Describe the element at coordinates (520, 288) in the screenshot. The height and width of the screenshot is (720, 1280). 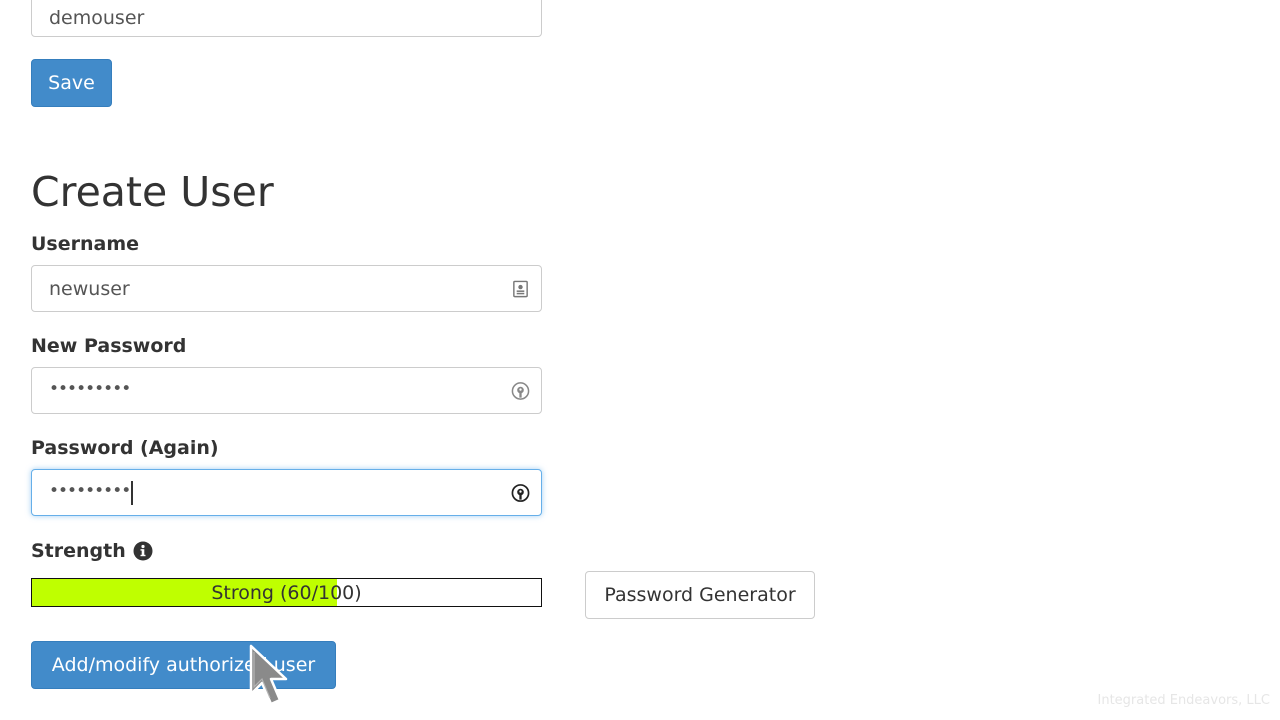
I see `contact-card-icon` at that location.